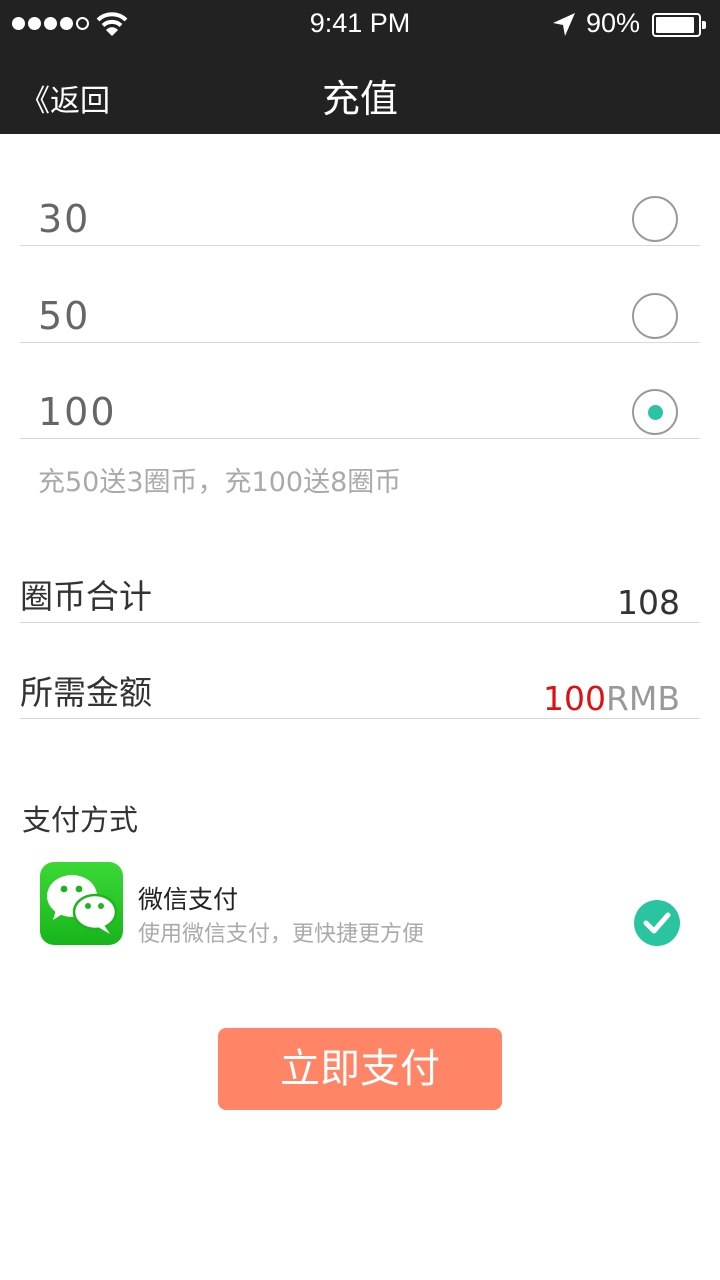 The image size is (720, 1280). Describe the element at coordinates (648, 602) in the screenshot. I see `coin-total-value: 108` at that location.